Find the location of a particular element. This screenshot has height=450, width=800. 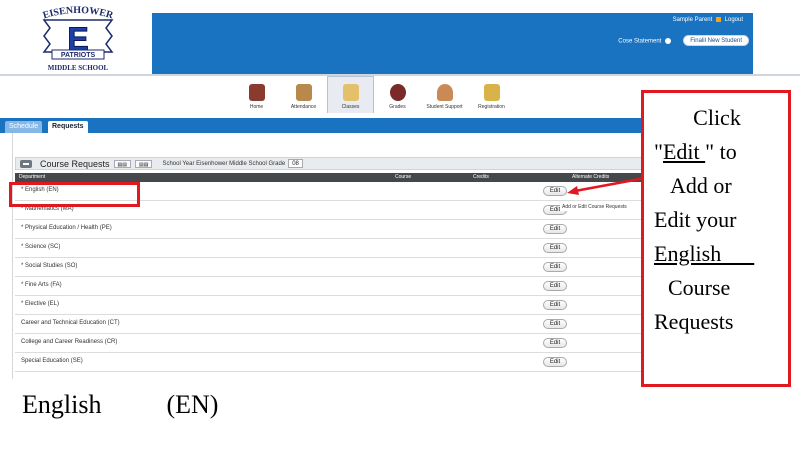

callout-line-2: "Edit " to is located at coordinates (717, 152).